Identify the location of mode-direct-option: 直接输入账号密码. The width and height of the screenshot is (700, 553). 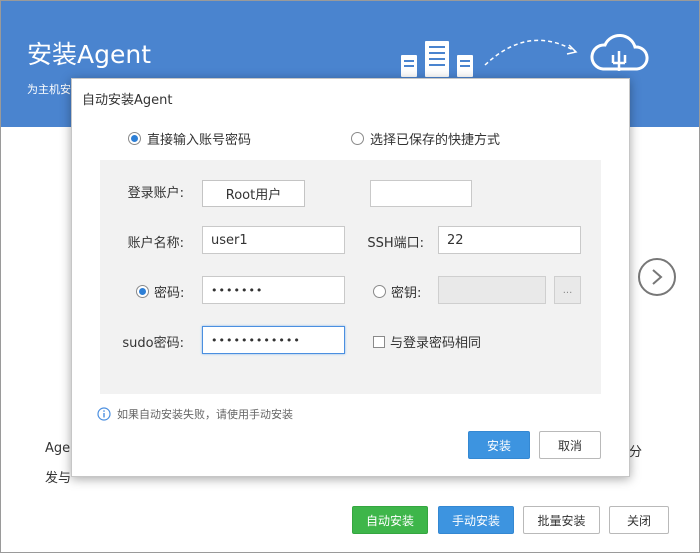
(189, 138).